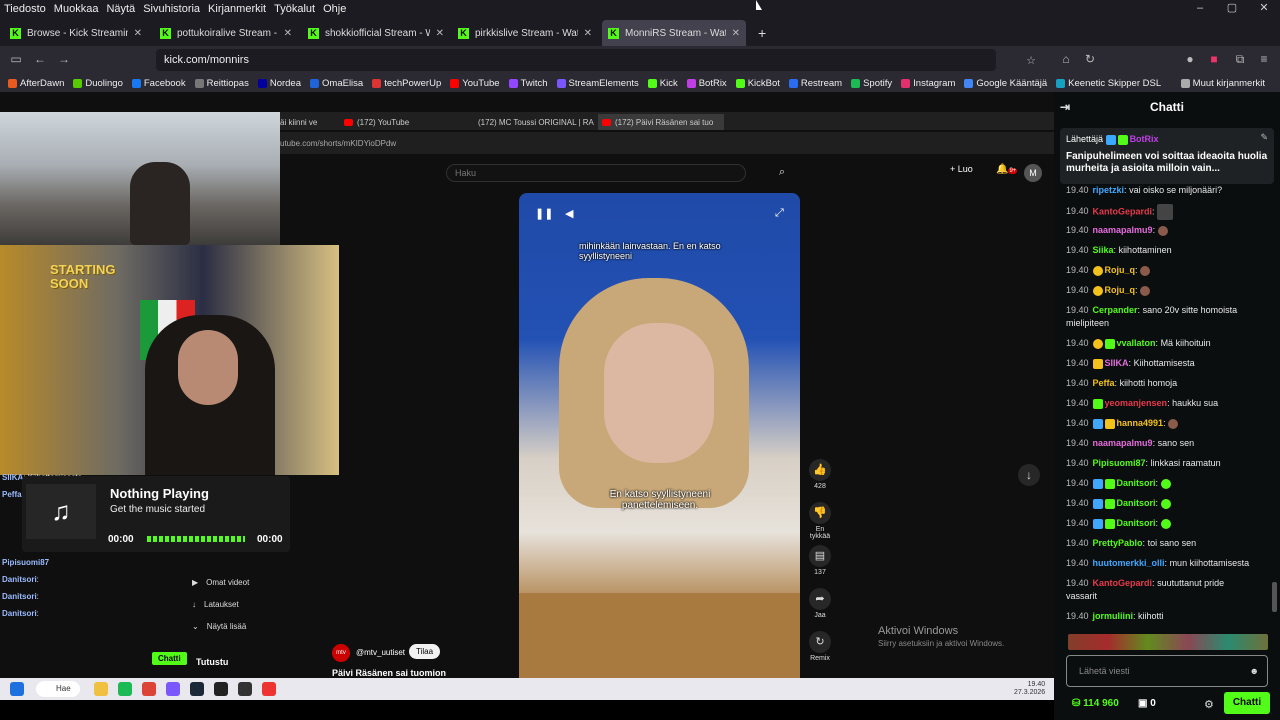  Describe the element at coordinates (597, 83) in the screenshot. I see `bookmark-streamelements: StreamElements` at that location.